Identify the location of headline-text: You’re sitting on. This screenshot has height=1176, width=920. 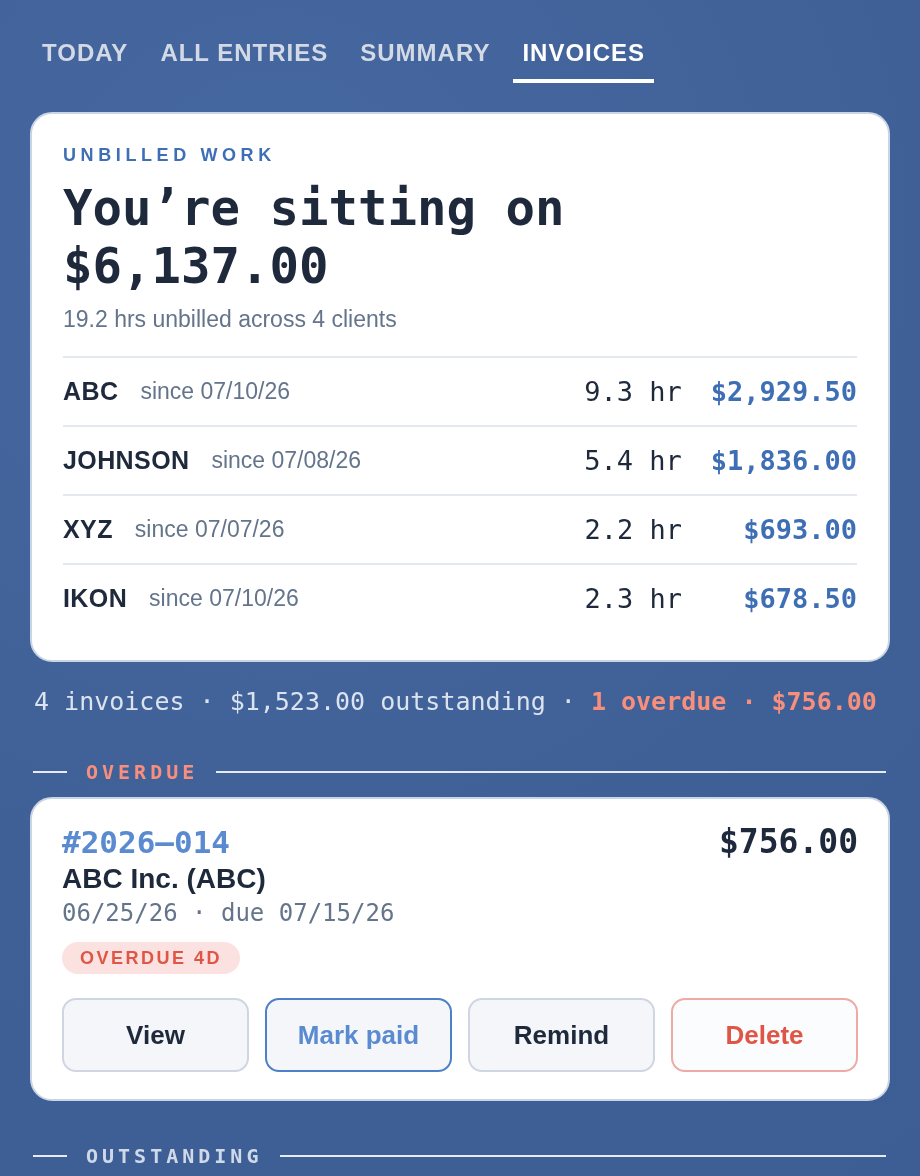
(314, 209).